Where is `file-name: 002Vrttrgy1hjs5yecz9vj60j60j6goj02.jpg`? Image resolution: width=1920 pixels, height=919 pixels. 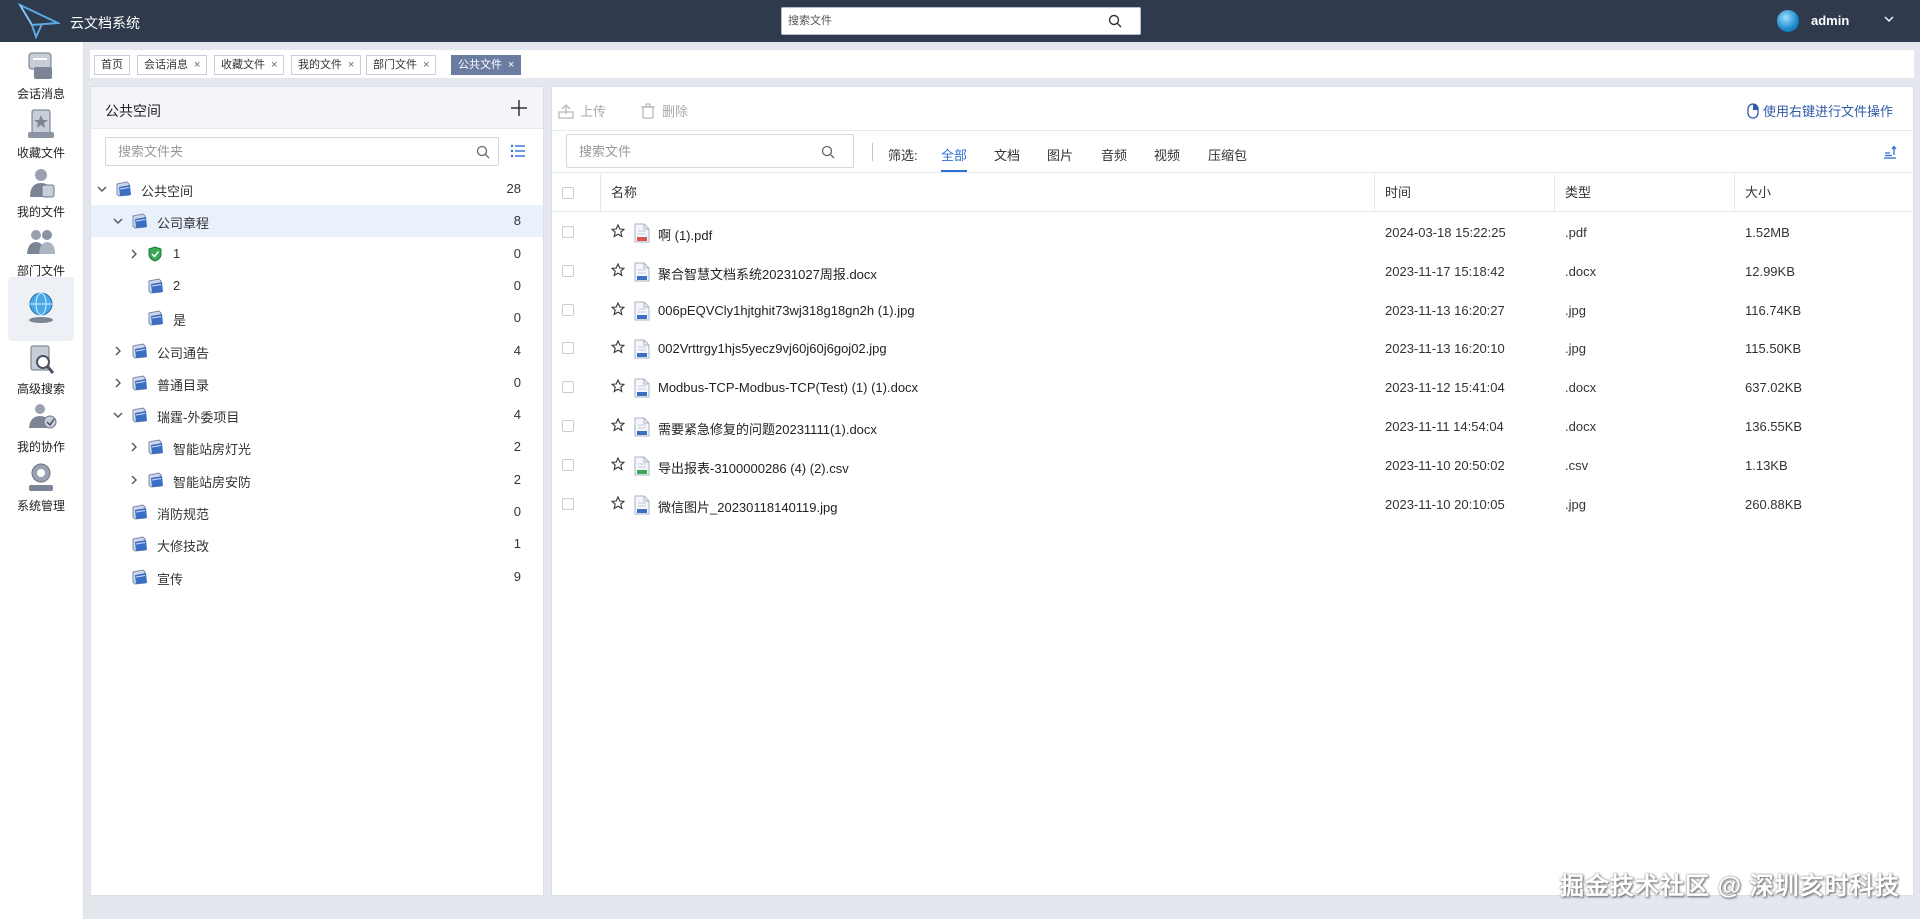
file-name: 002Vrttrgy1hjs5yecz9vj60j60j6goj02.jpg is located at coordinates (772, 348).